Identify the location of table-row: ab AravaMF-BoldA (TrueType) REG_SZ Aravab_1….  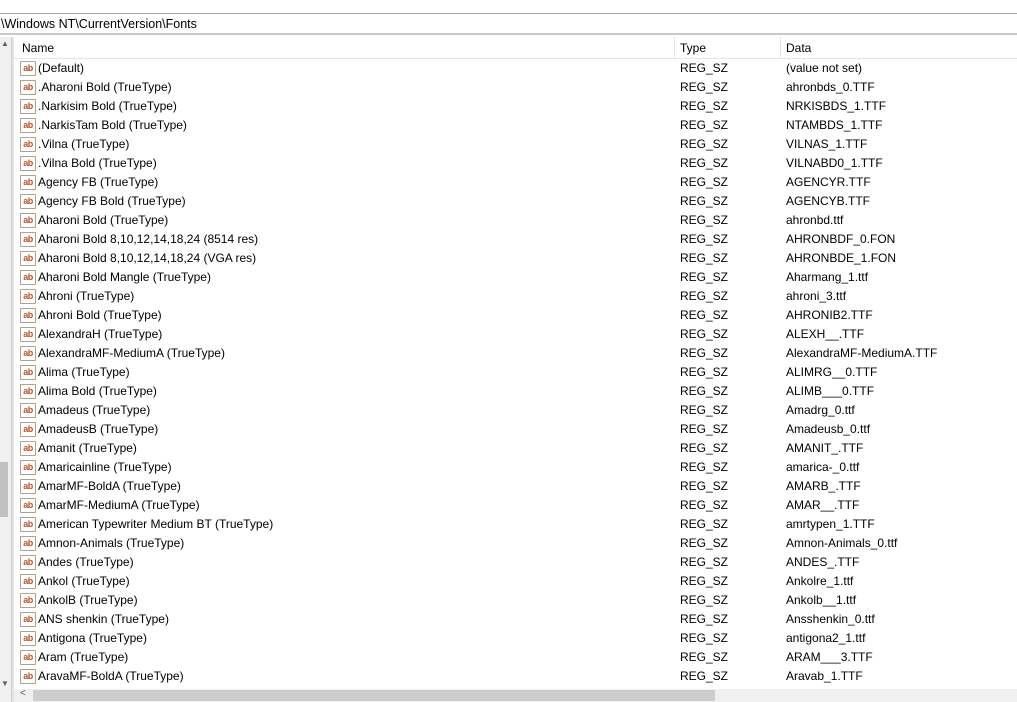
(515, 676).